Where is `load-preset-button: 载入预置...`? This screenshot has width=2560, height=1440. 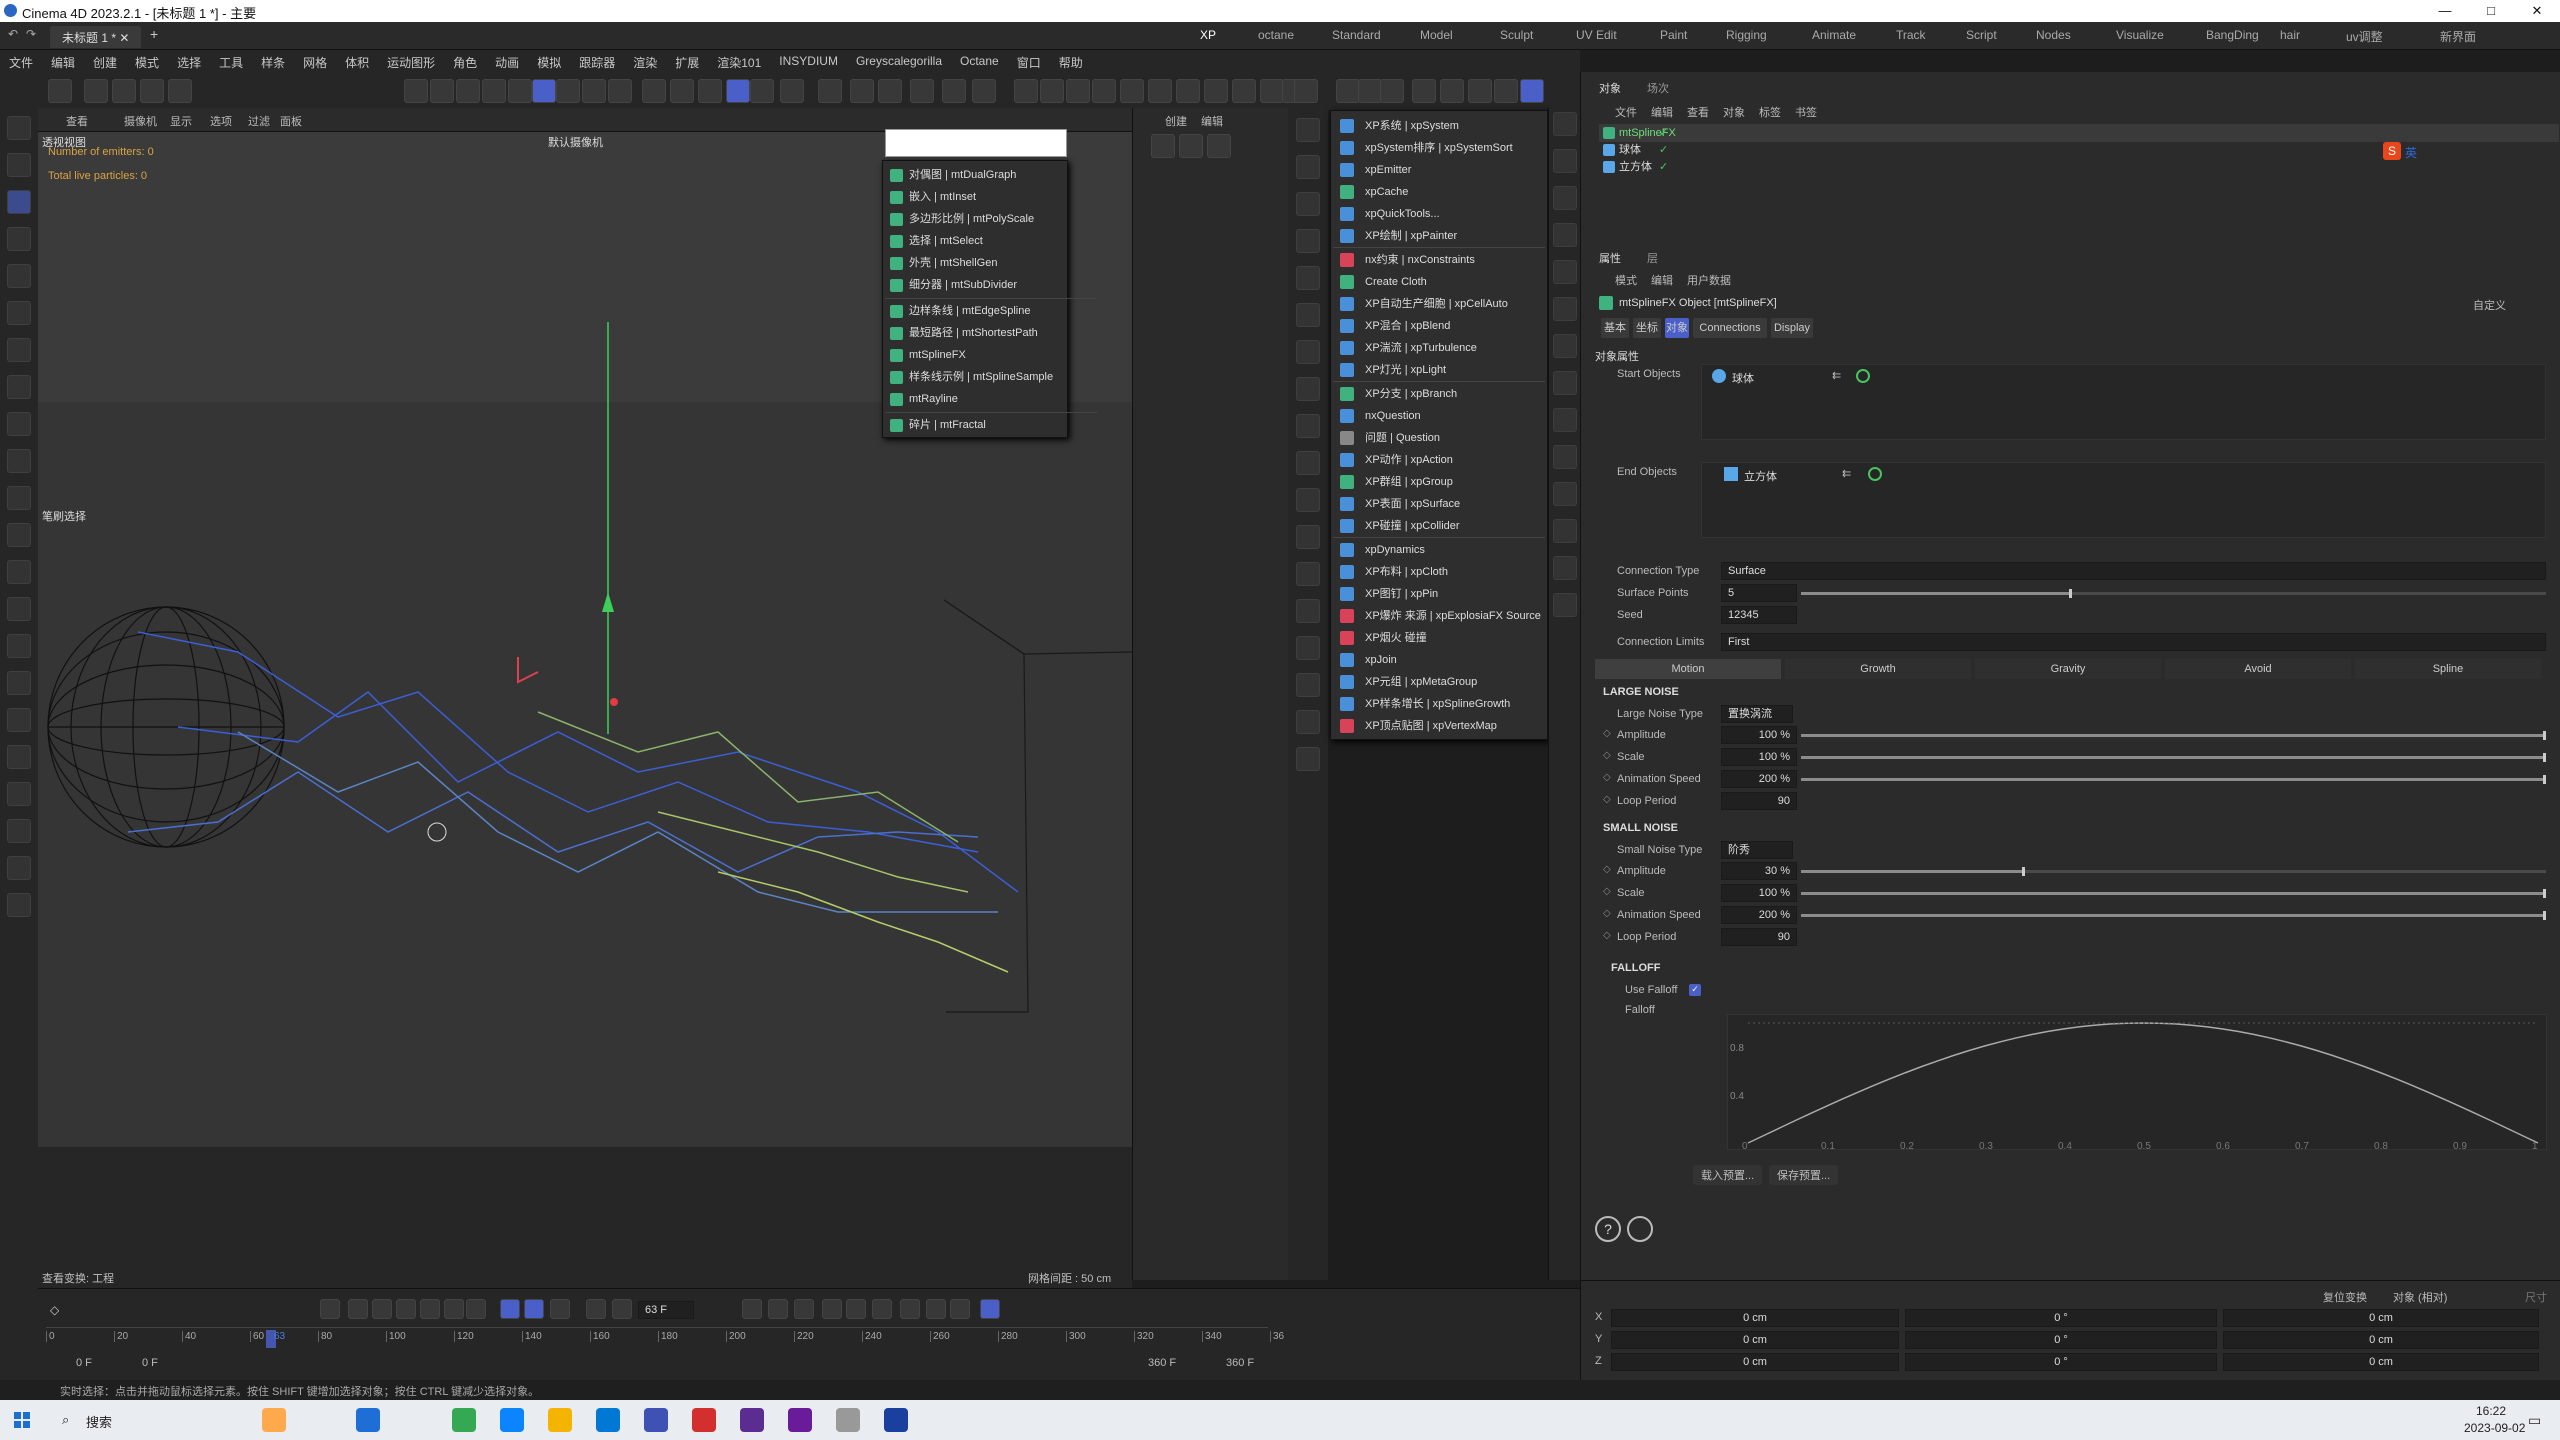 load-preset-button: 载入预置... is located at coordinates (1728, 1175).